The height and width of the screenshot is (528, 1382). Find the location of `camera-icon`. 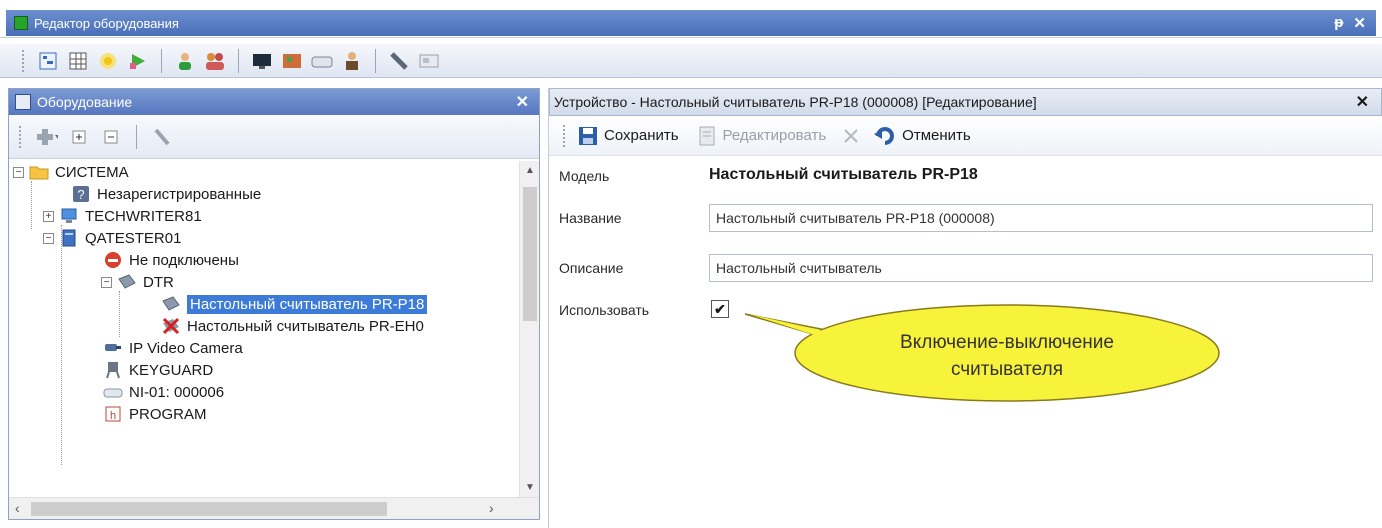

camera-icon is located at coordinates (113, 348).